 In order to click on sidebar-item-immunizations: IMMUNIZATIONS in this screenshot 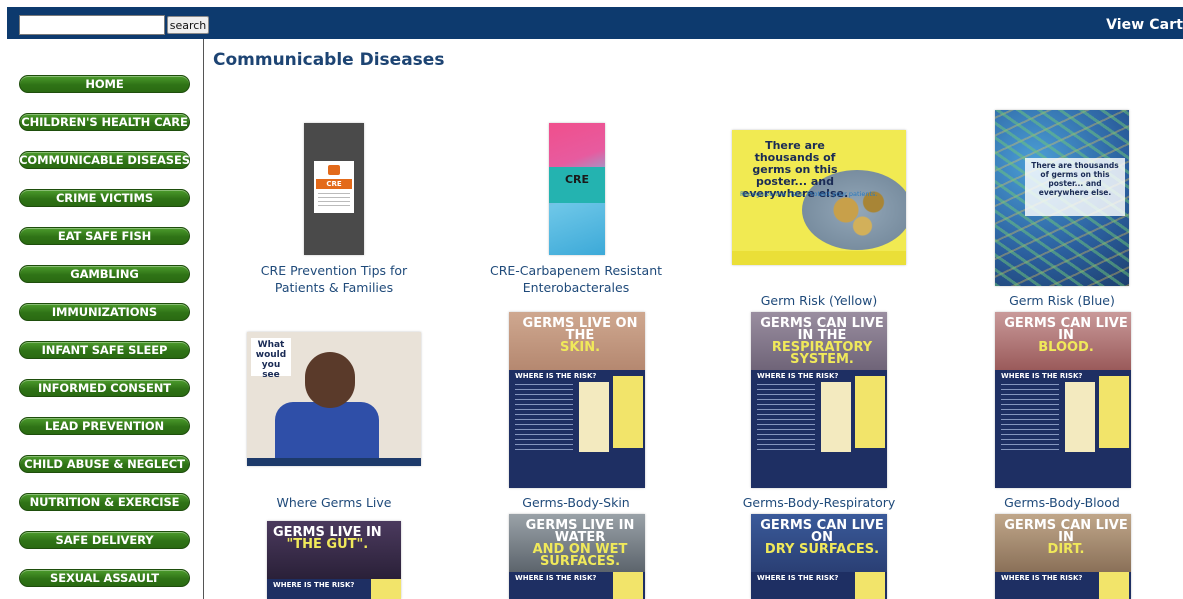, I will do `click(104, 312)`.